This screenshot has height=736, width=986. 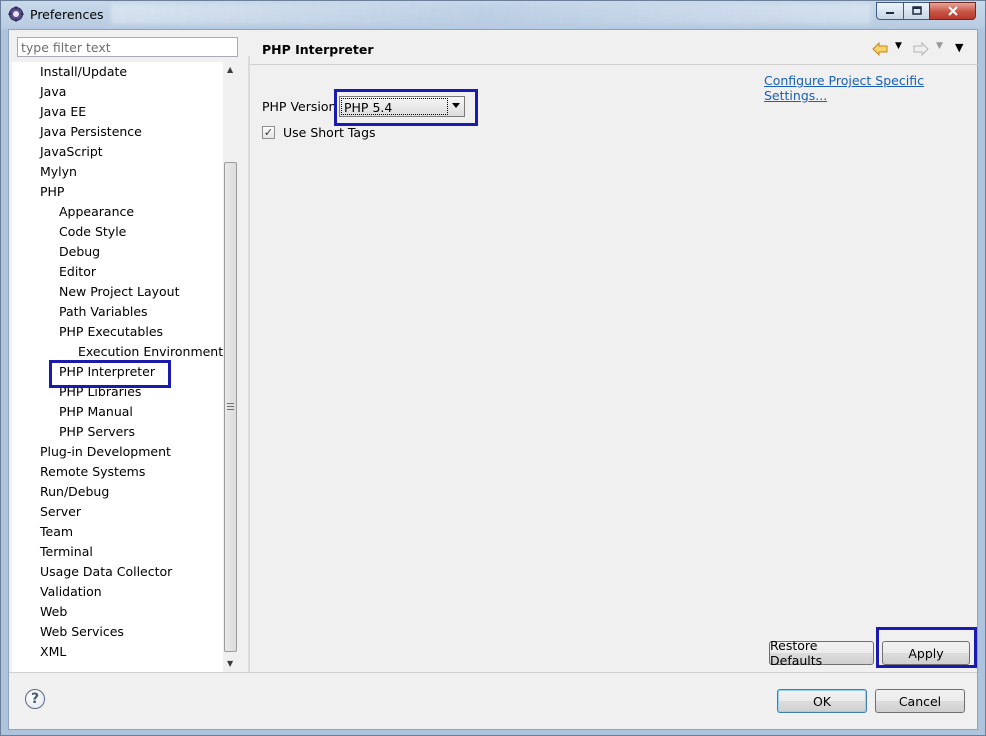 I want to click on use-short-tags-label: Use Short Tags, so click(x=329, y=132).